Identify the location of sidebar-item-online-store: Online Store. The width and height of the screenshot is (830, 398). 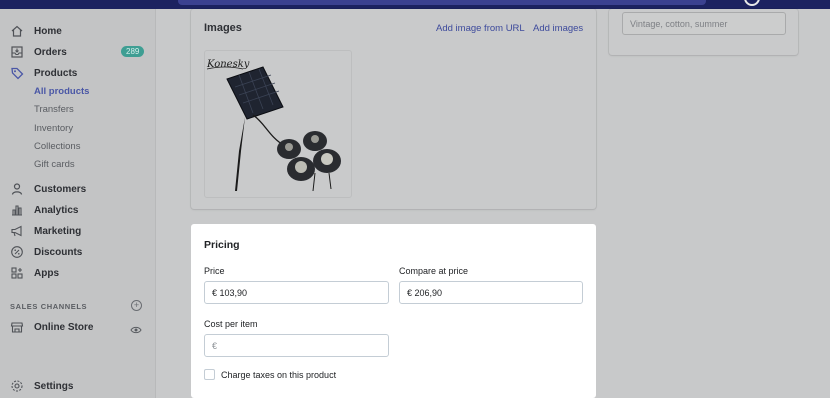
(78, 327).